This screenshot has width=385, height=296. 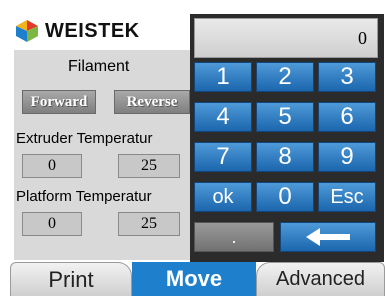 I want to click on filament-title: Filament, so click(x=99, y=66).